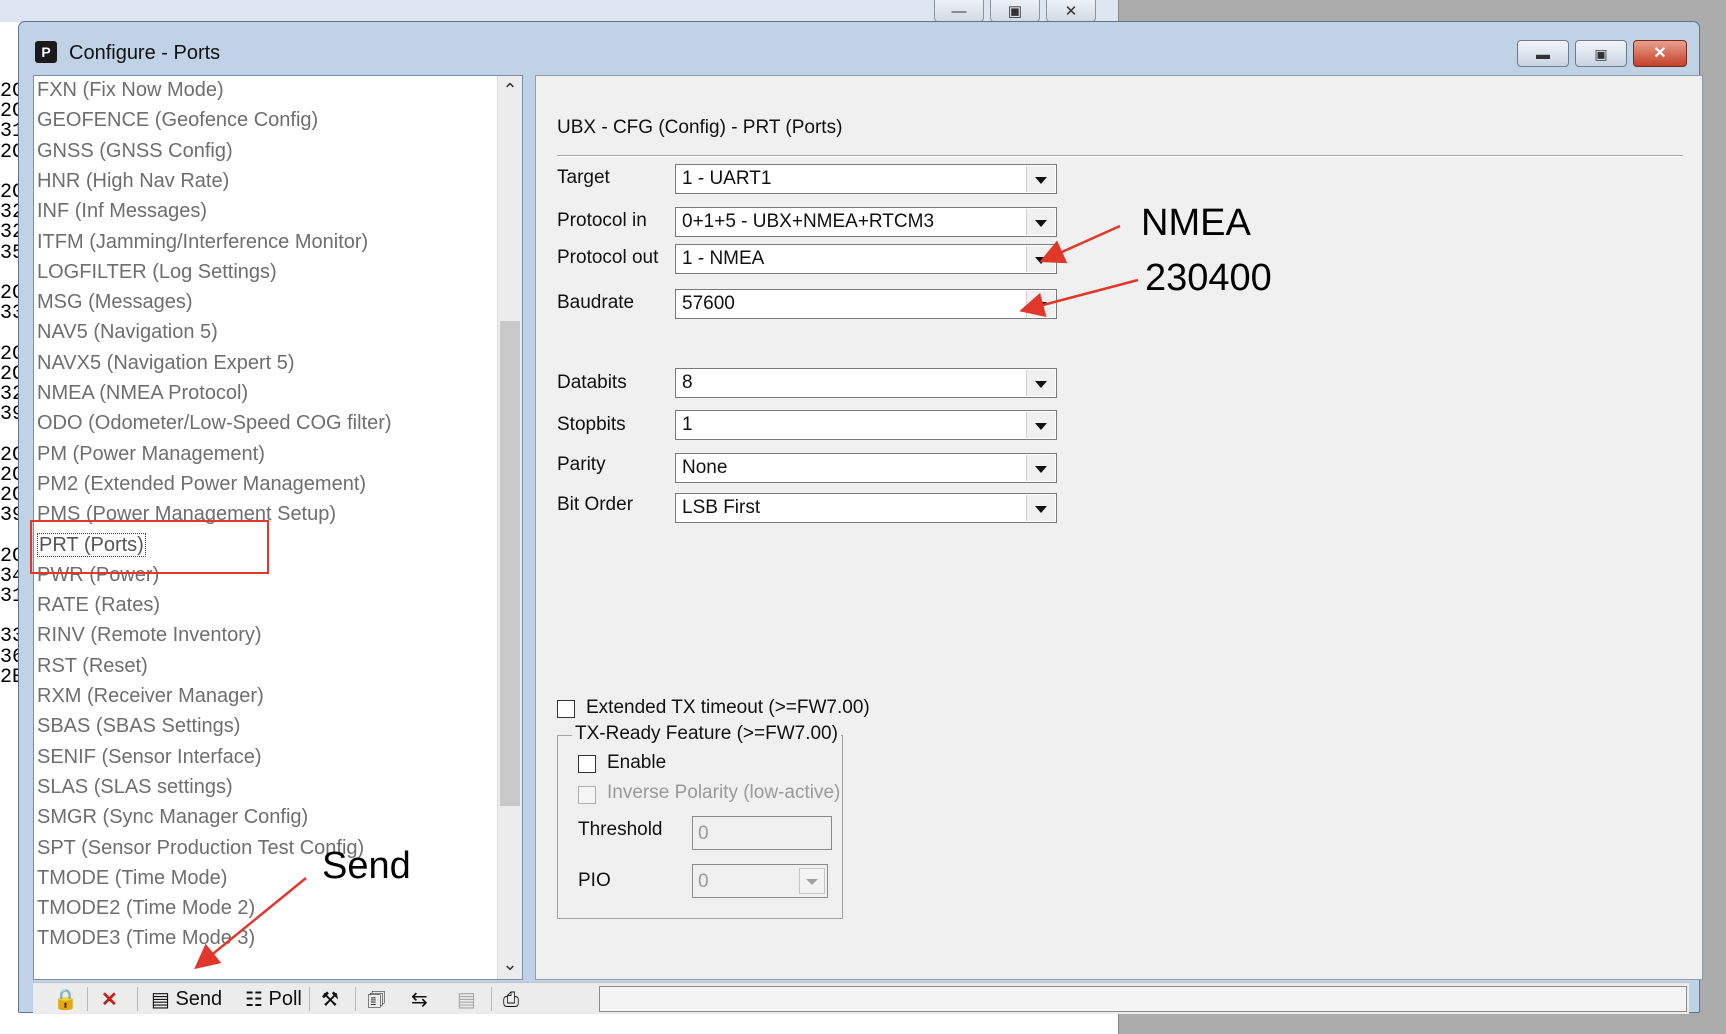 This screenshot has width=1726, height=1034. I want to click on extended-tx-checkbox, so click(566, 709).